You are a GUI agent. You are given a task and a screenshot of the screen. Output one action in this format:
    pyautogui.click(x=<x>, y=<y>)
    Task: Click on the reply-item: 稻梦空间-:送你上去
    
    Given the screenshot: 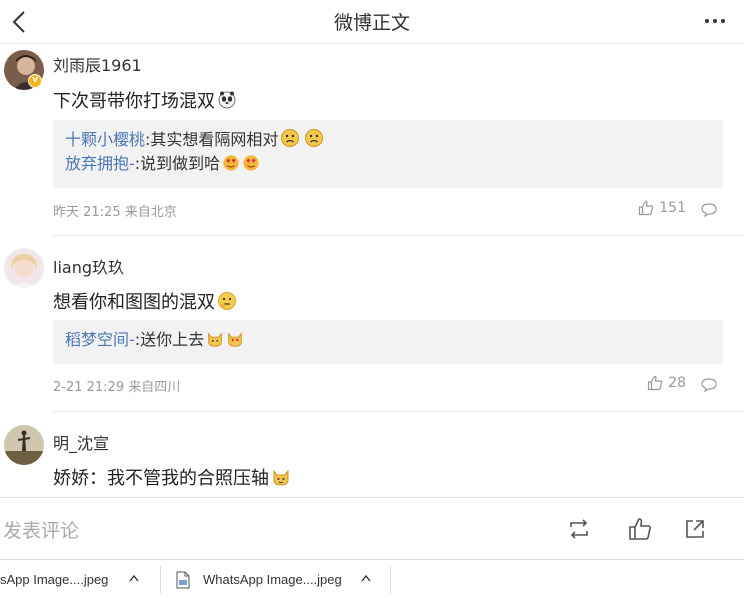 What is the action you would take?
    pyautogui.click(x=388, y=340)
    